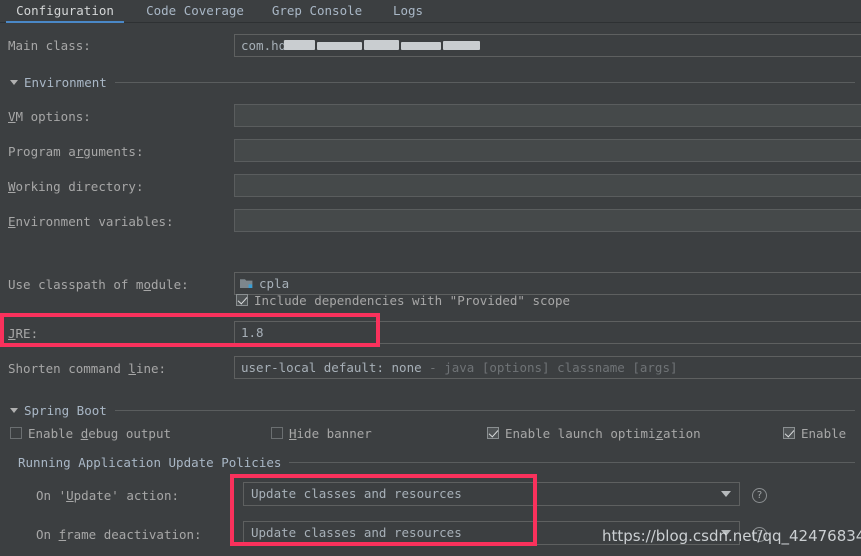  Describe the element at coordinates (824, 433) in the screenshot. I see `enable-truncated-label: Enable` at that location.